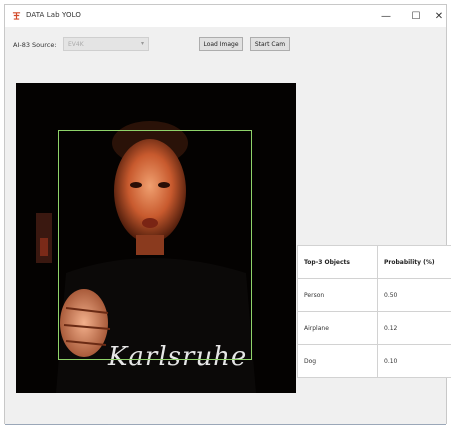  What do you see at coordinates (414, 295) in the screenshot?
I see `probability-cell: 0.50` at bounding box center [414, 295].